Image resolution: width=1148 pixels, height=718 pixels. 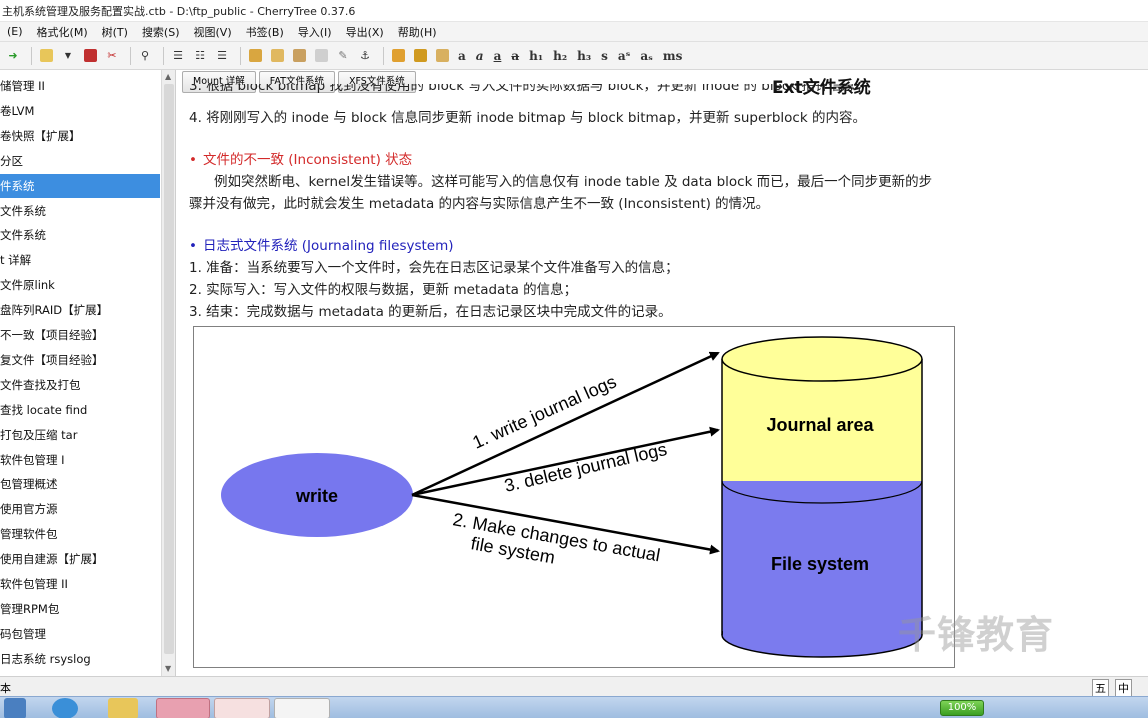 What do you see at coordinates (672, 56) in the screenshot?
I see `monospace-icon: ms` at bounding box center [672, 56].